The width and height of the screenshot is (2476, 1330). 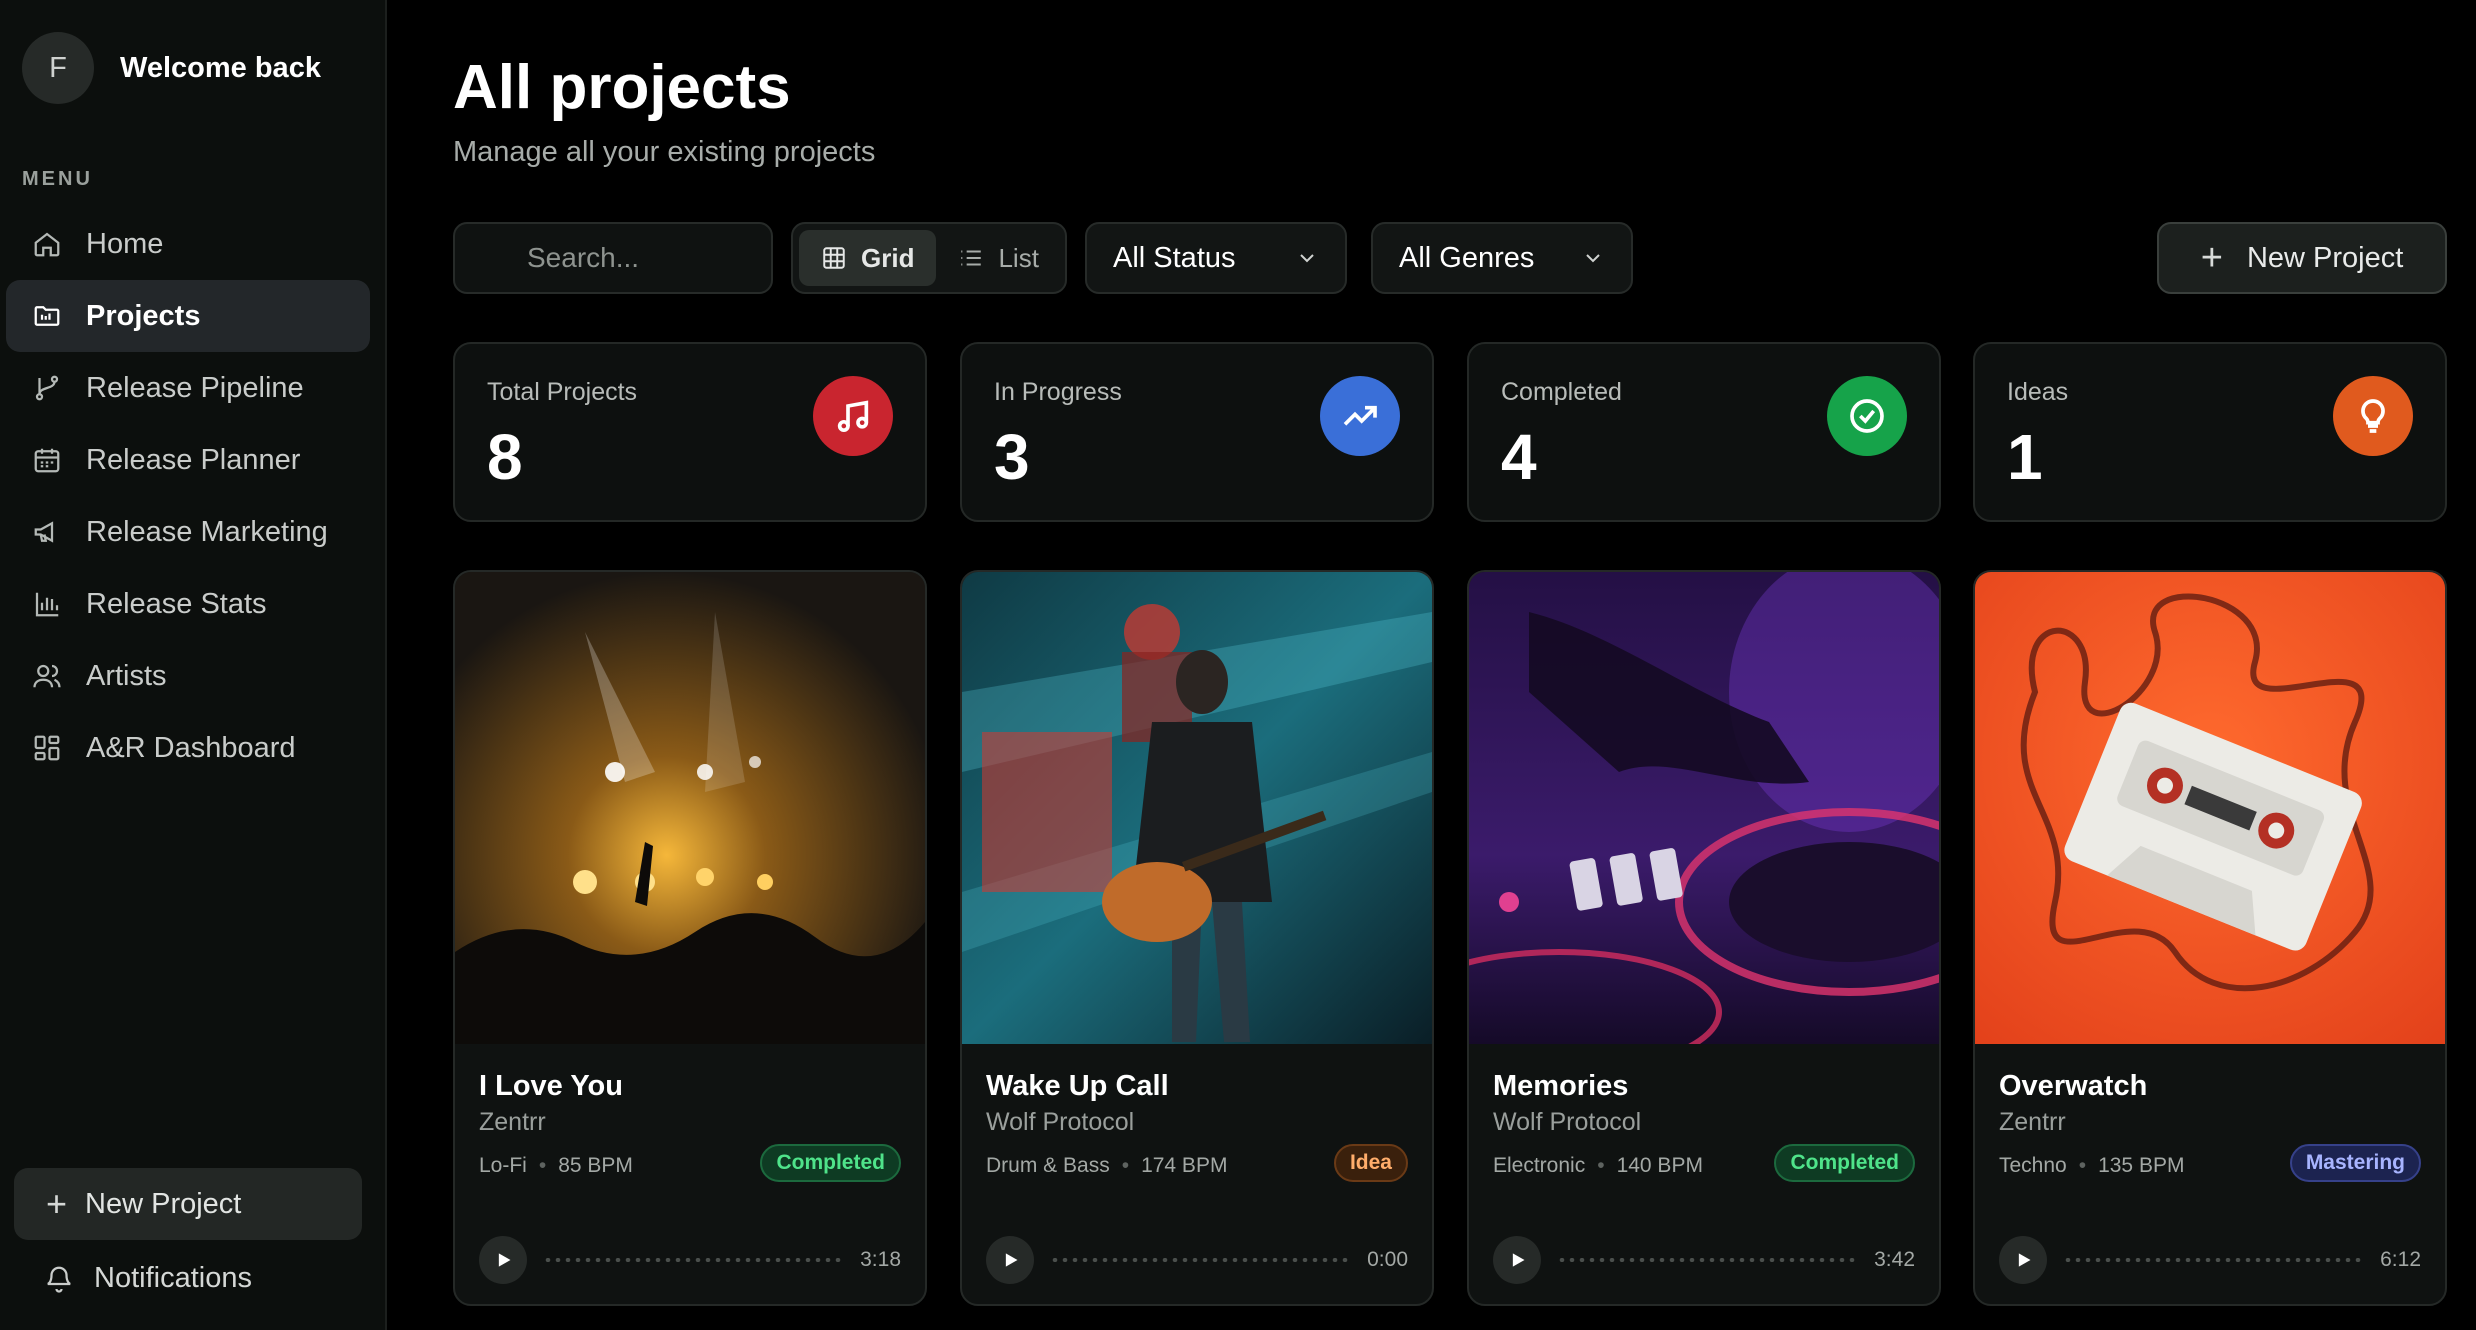 I want to click on list-view-button: List, so click(x=998, y=258).